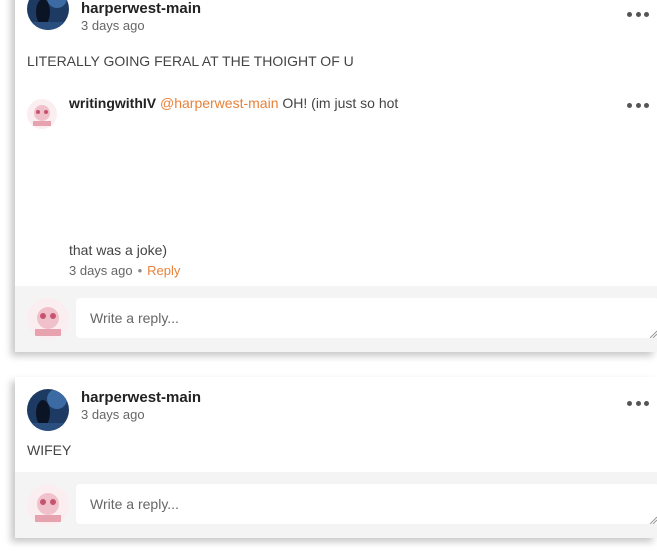 The height and width of the screenshot is (552, 657). What do you see at coordinates (42, 114) in the screenshot?
I see `reply-author-avatar` at bounding box center [42, 114].